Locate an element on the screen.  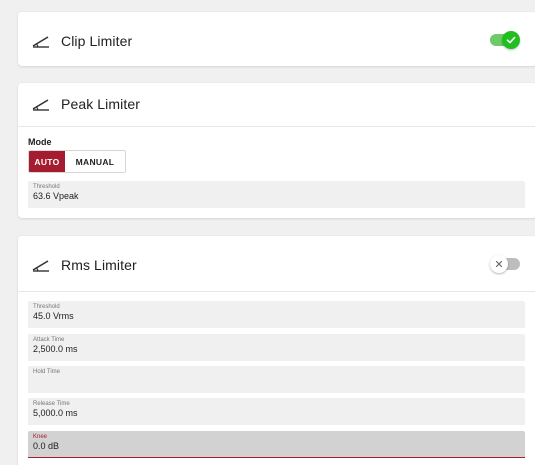
clip-limiter-toggle is located at coordinates (505, 40).